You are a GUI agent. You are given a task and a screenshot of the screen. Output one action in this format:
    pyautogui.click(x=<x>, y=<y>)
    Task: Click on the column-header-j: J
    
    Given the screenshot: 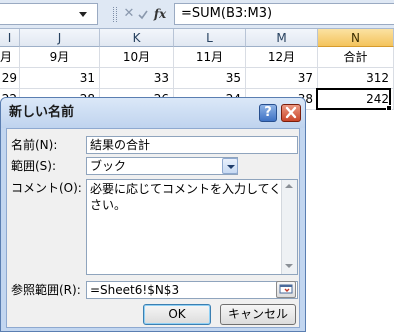 What is the action you would take?
    pyautogui.click(x=60, y=38)
    